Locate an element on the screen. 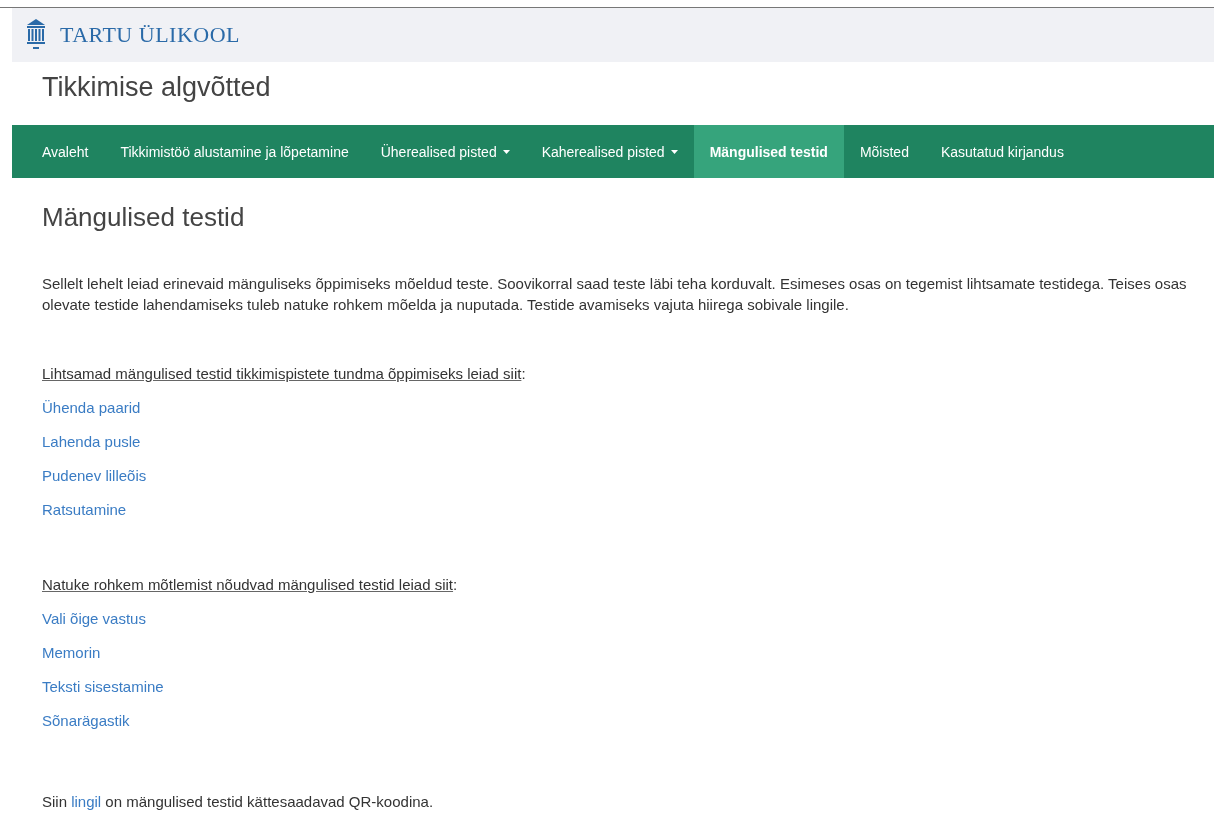  test-link: Ratsutamine is located at coordinates (84, 509).